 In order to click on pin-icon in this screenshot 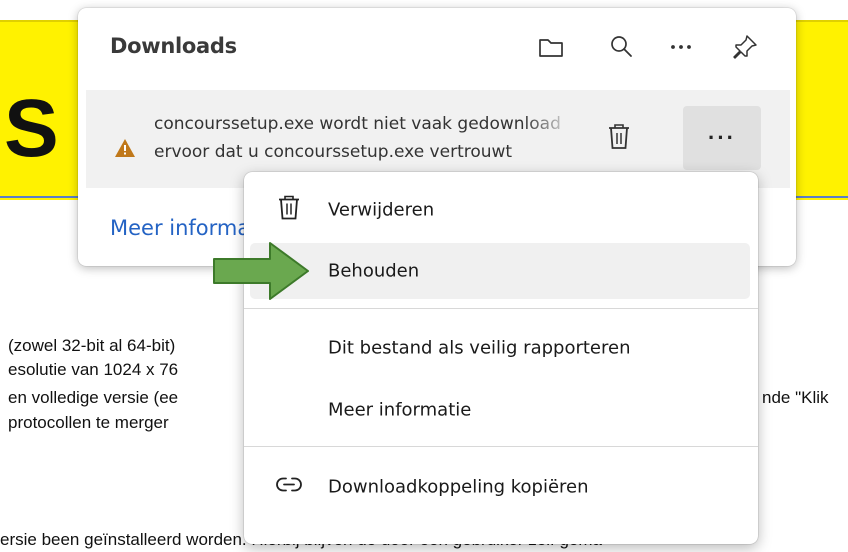, I will do `click(745, 47)`.